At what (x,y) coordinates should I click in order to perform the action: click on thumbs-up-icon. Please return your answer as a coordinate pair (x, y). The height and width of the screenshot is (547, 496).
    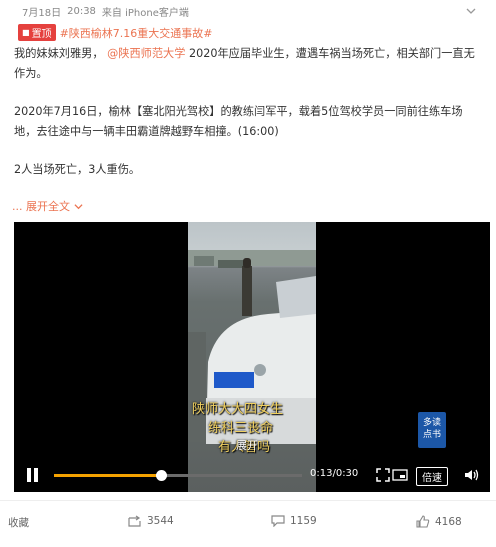
    Looking at the image, I should click on (423, 521).